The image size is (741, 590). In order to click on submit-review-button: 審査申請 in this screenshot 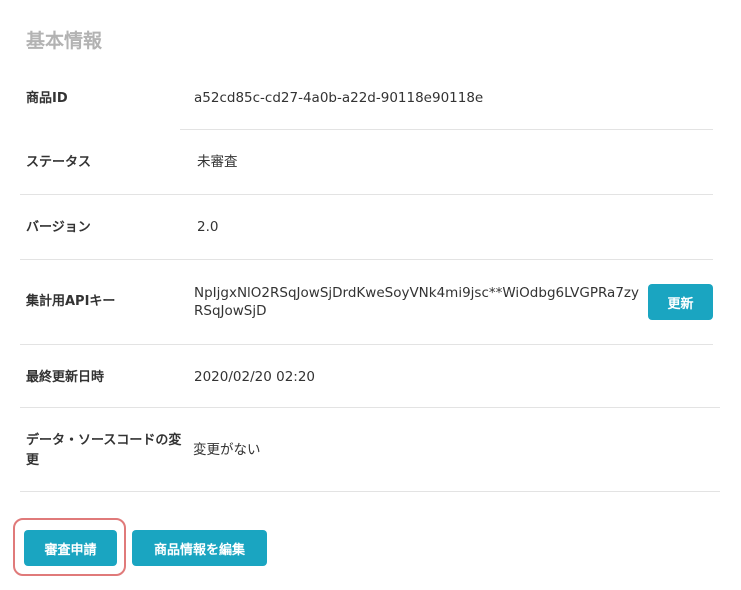, I will do `click(70, 548)`.